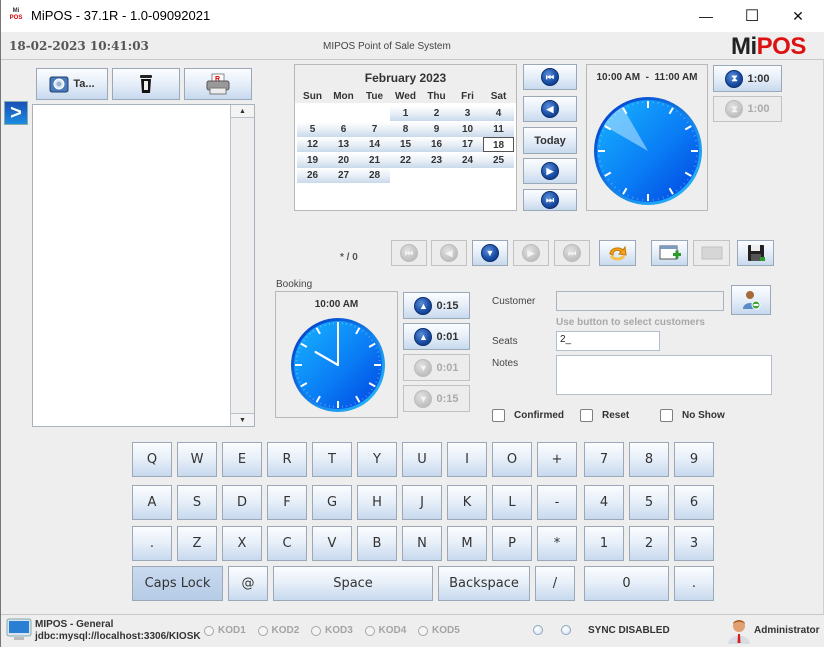  Describe the element at coordinates (242, 111) in the screenshot. I see `scroll-up-button: ▲` at that location.